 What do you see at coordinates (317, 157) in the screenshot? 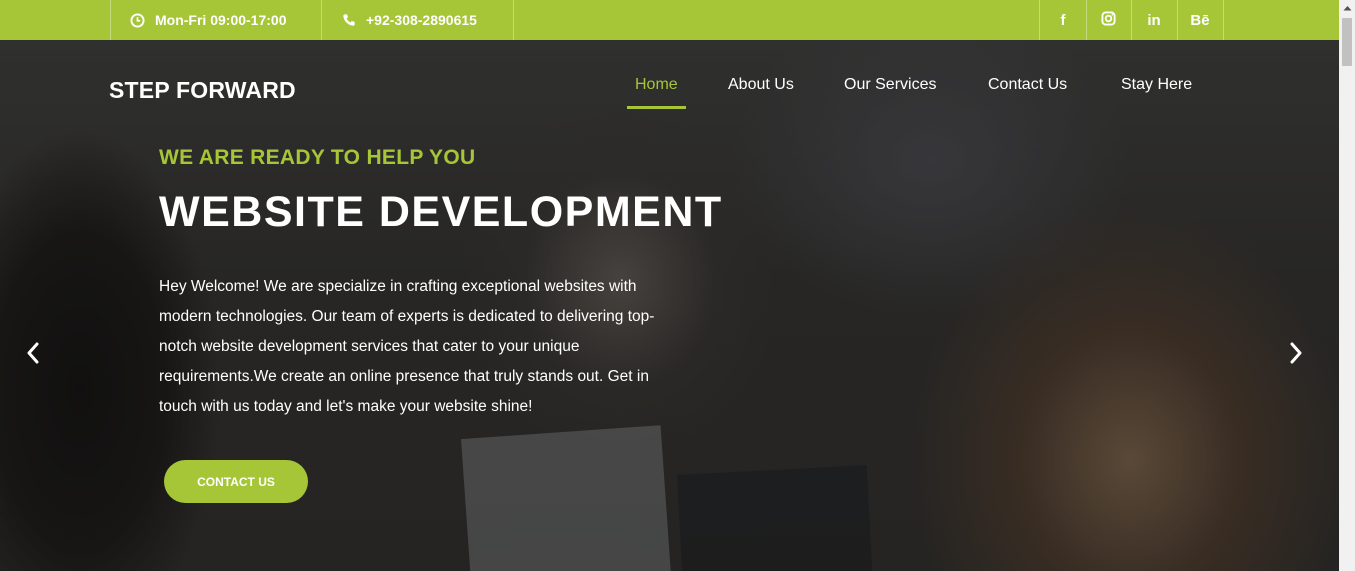
I see `hero-kicker: WE ARE READY TO HELP YOU` at bounding box center [317, 157].